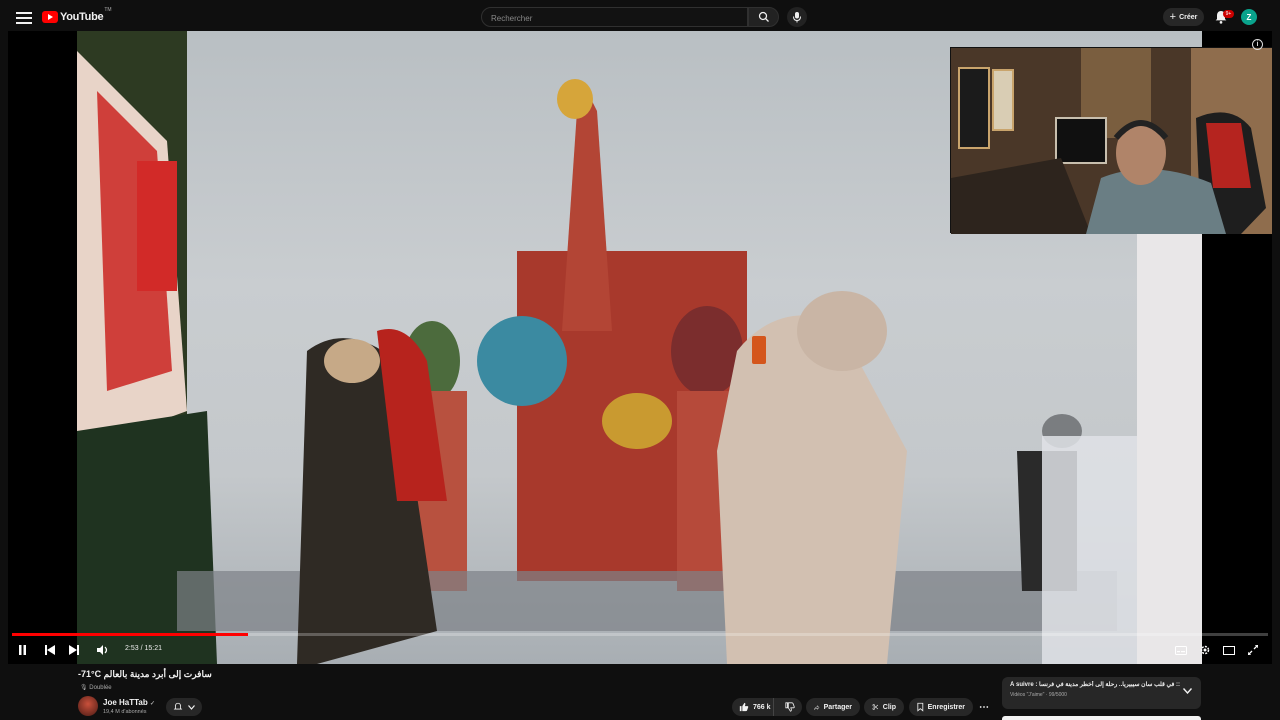 The width and height of the screenshot is (1280, 720). What do you see at coordinates (744, 707) in the screenshot?
I see `thumbs-up-icon` at bounding box center [744, 707].